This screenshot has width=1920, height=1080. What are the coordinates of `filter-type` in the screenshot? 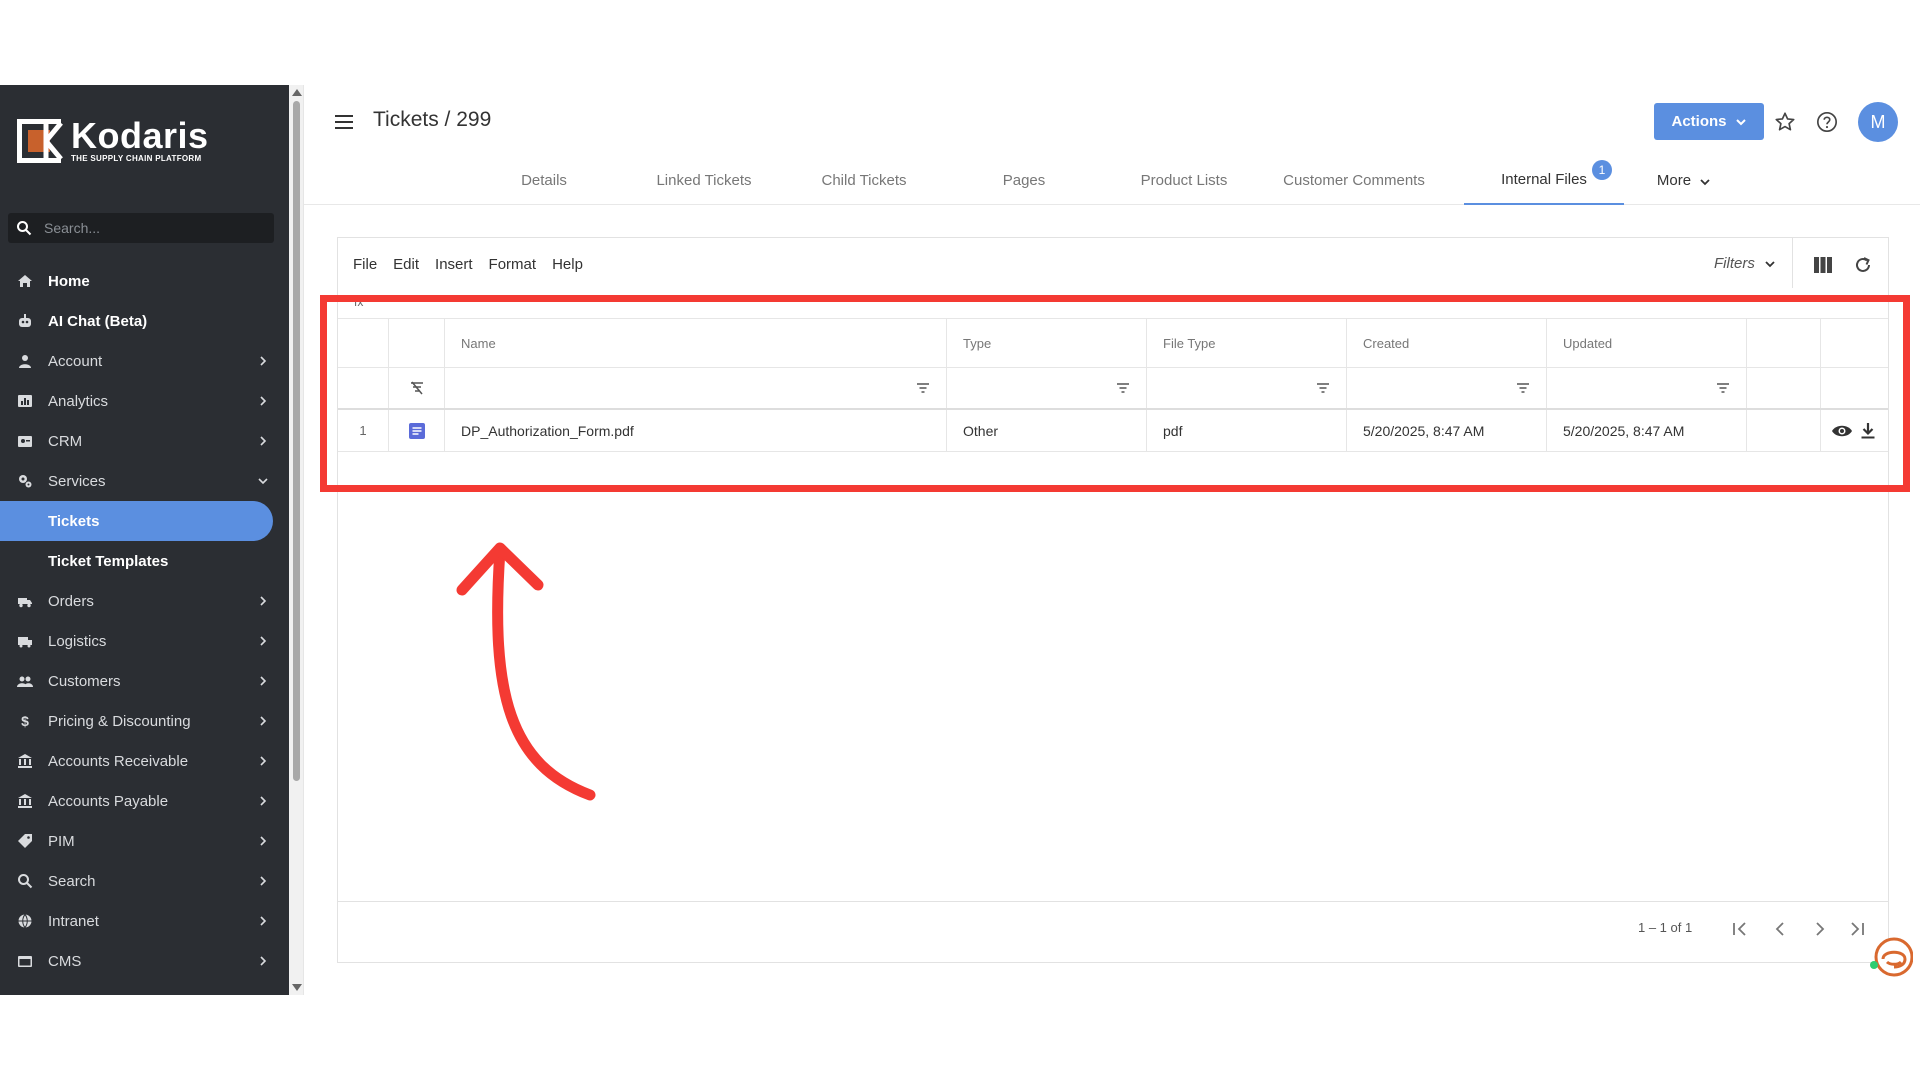 It's located at (1047, 388).